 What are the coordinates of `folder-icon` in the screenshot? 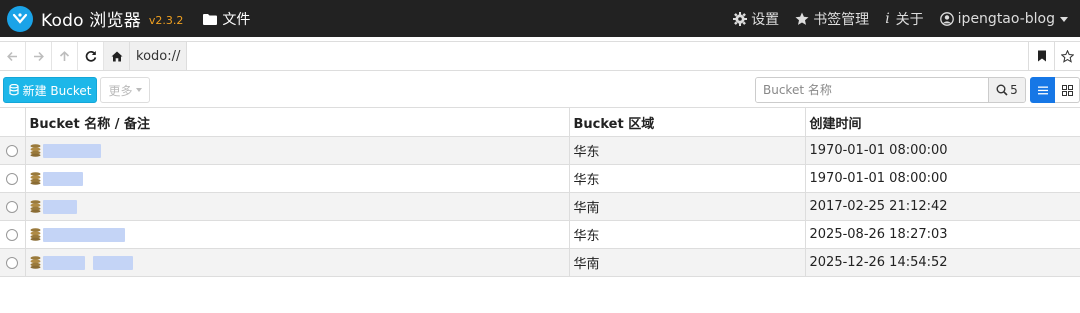 It's located at (210, 19).